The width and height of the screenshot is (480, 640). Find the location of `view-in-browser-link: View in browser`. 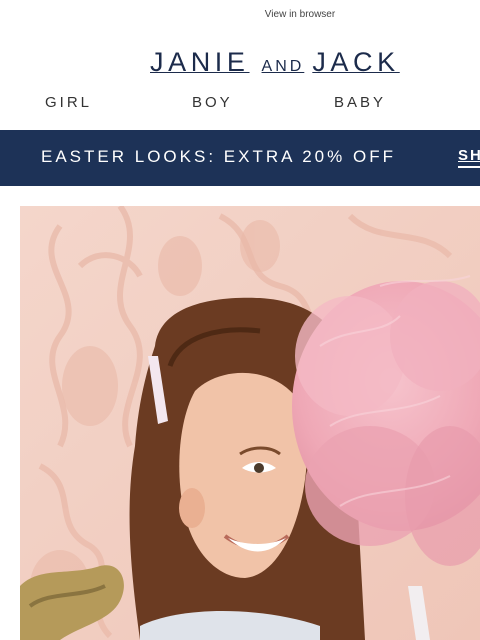

view-in-browser-link: View in browser is located at coordinates (240, 14).